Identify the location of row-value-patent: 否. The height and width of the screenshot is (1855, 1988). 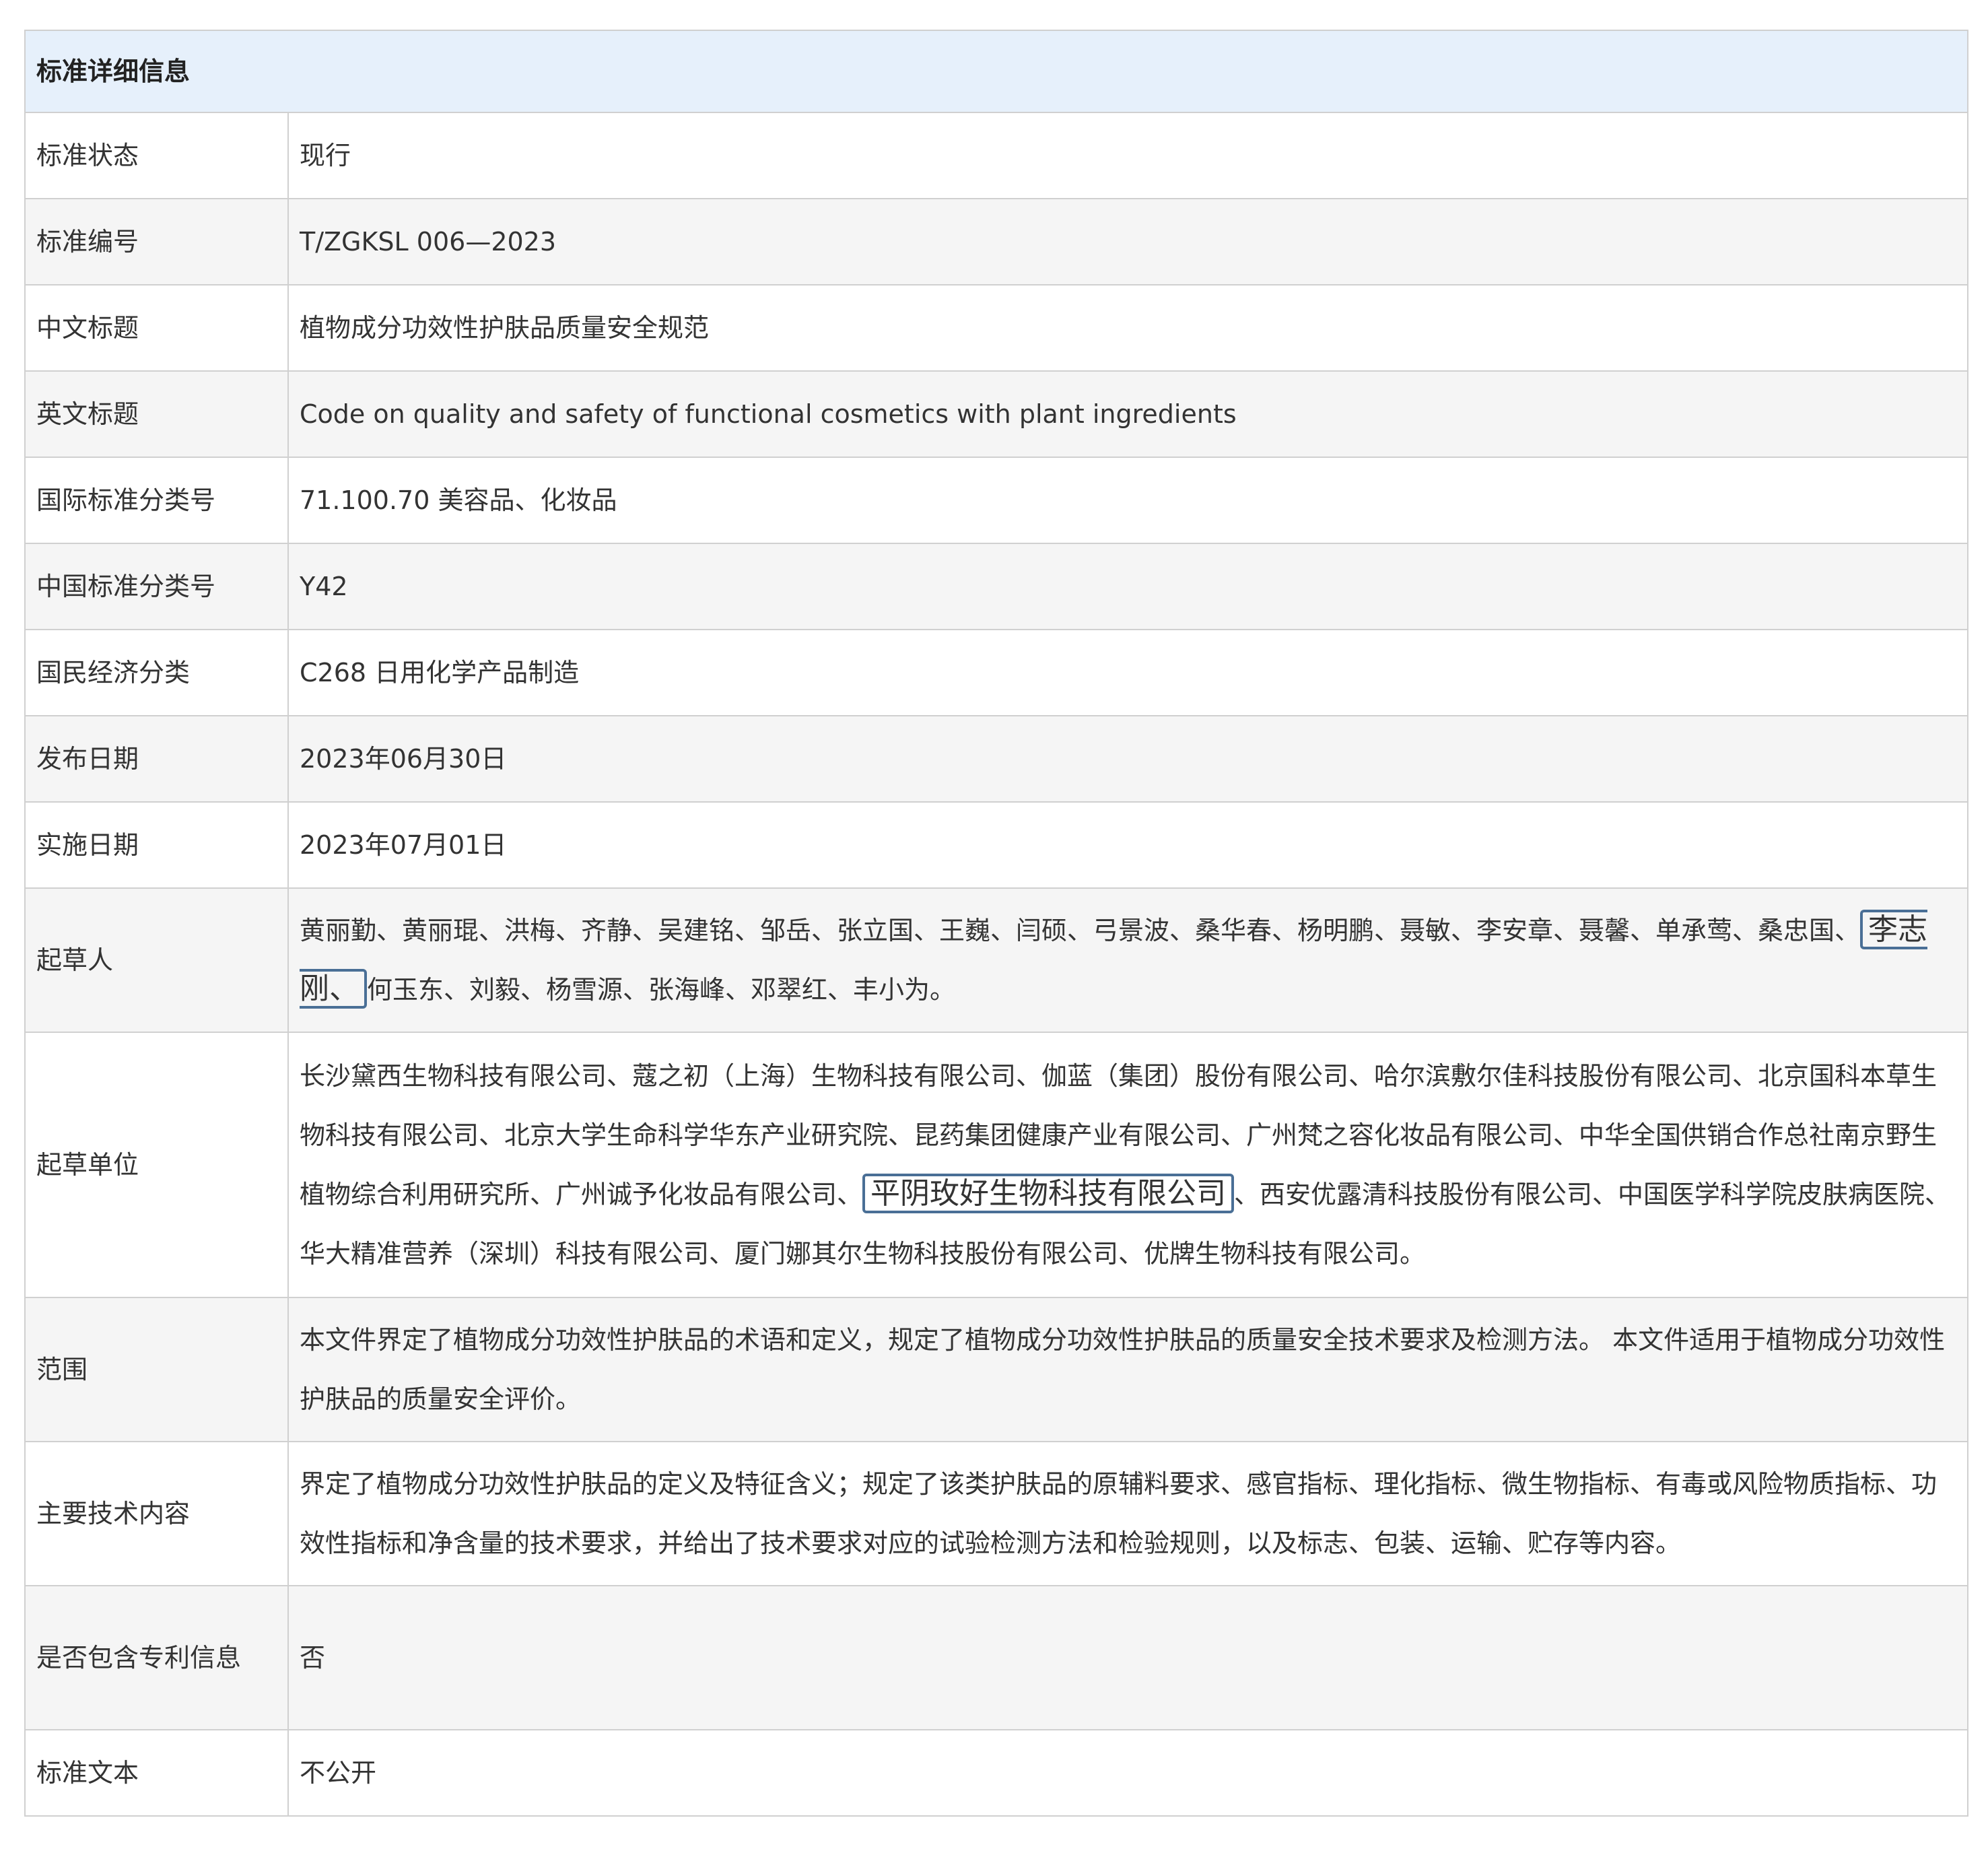
(1128, 1657).